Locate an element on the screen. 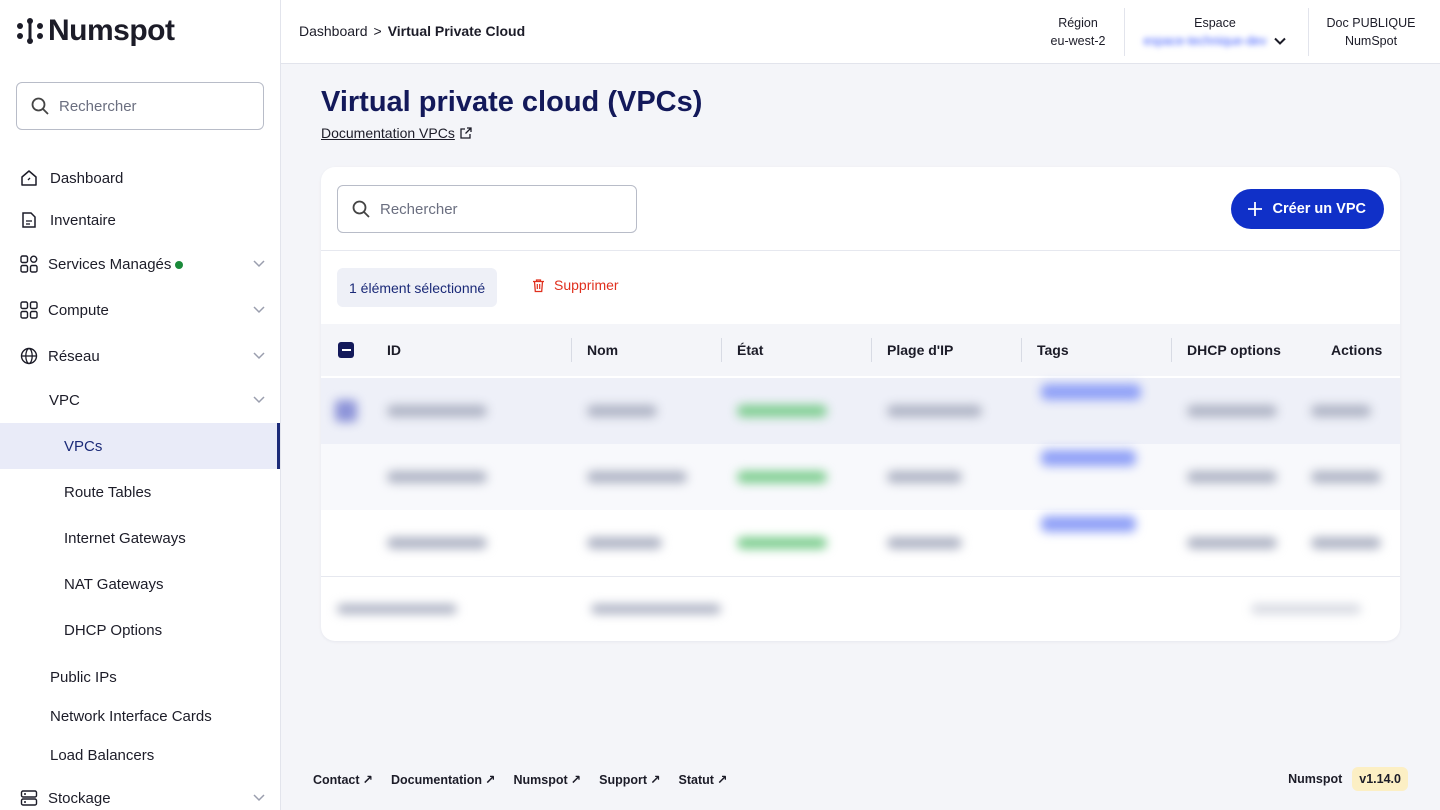 The height and width of the screenshot is (810, 1440). external-link-icon is located at coordinates (466, 133).